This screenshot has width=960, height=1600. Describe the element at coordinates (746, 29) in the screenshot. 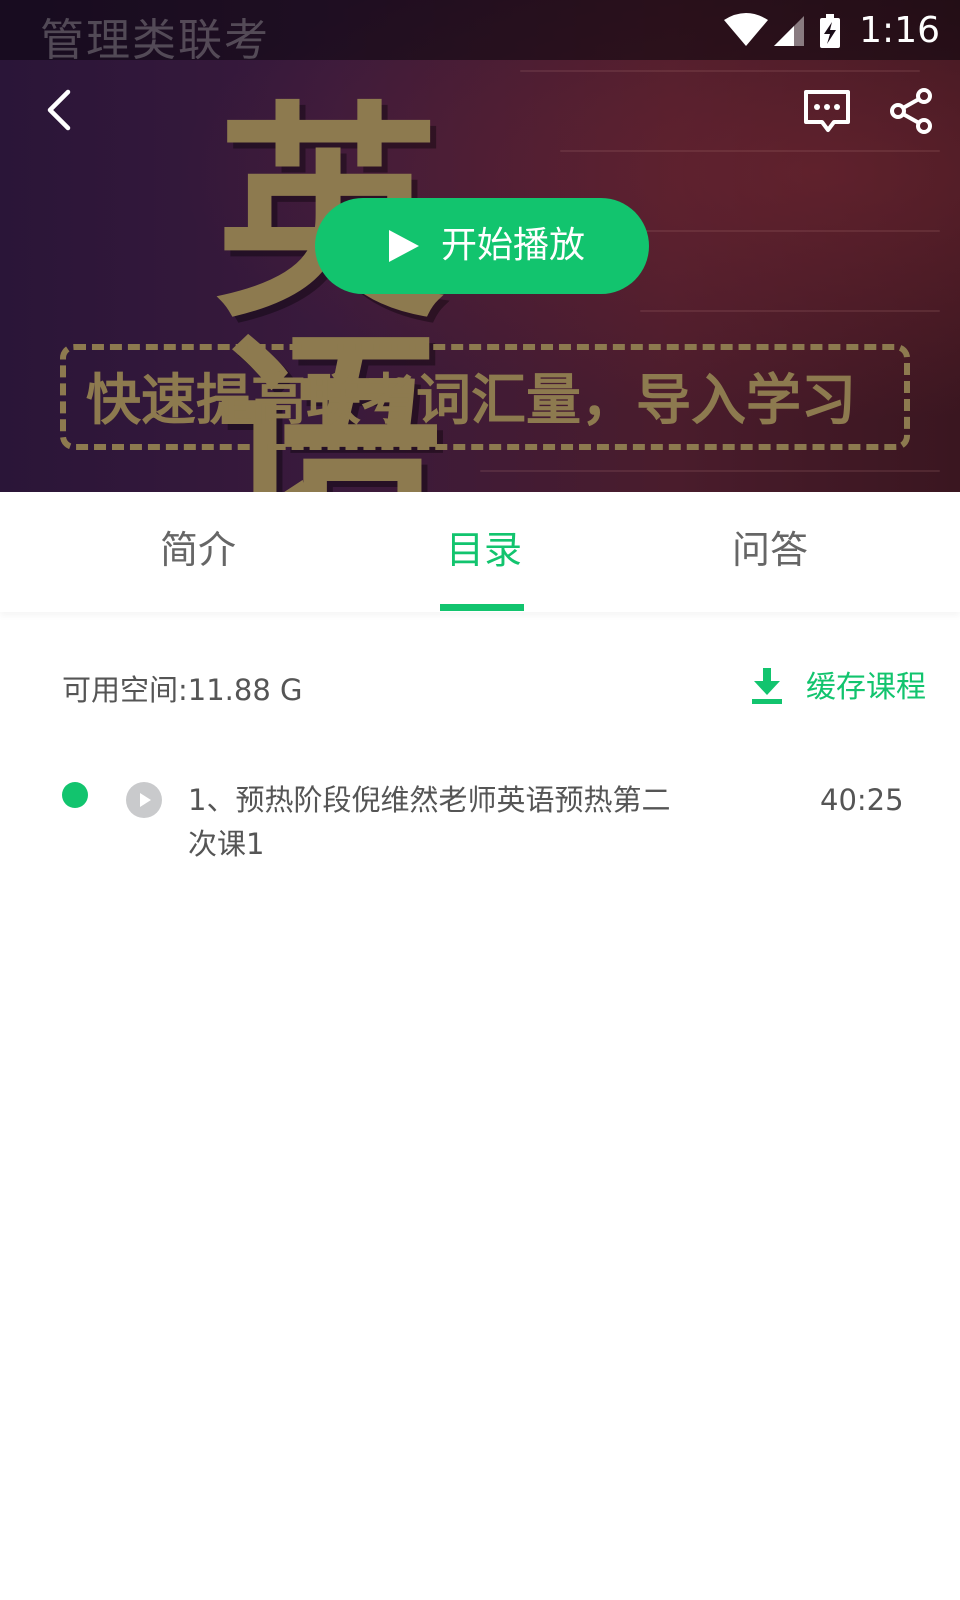

I see `wifi-icon` at that location.